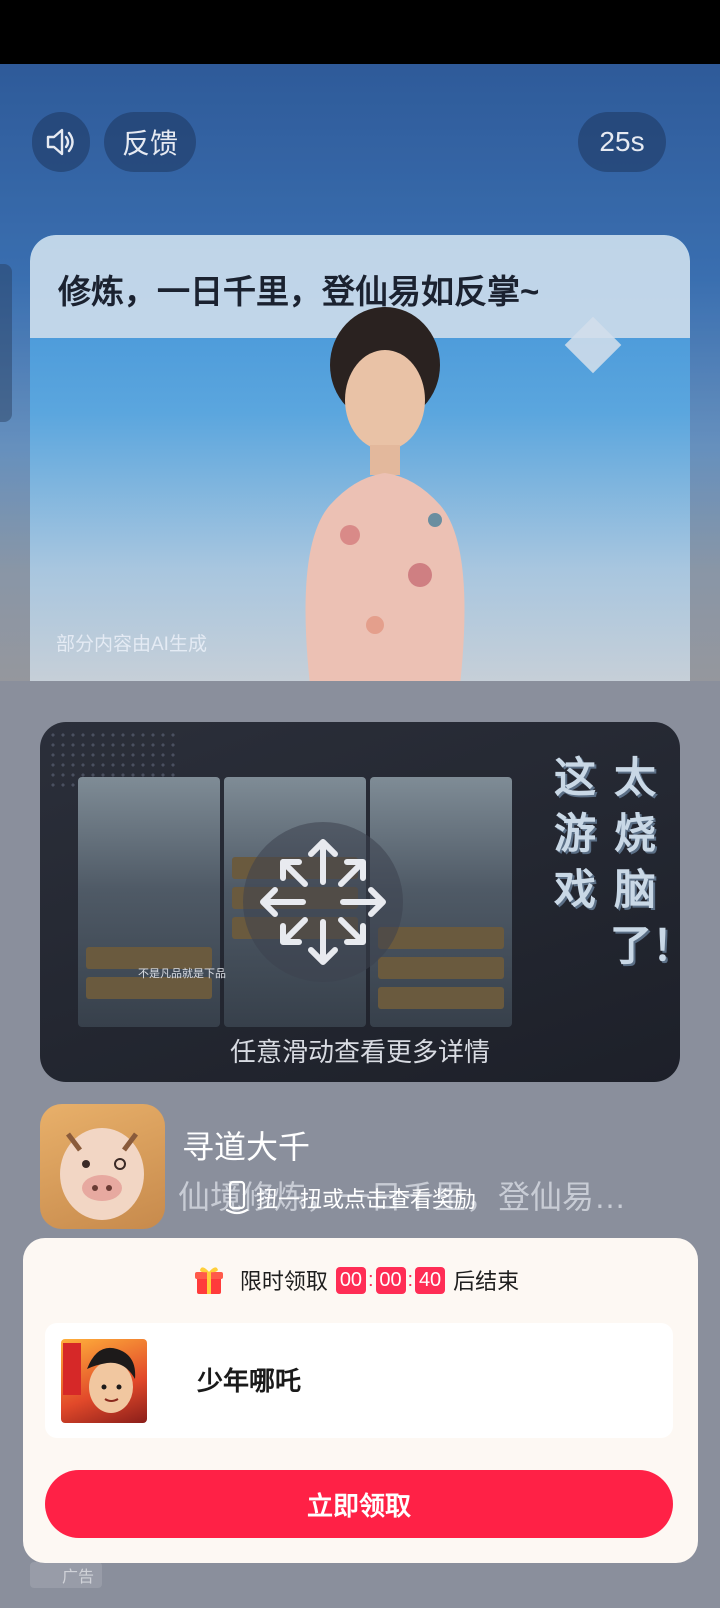 This screenshot has height=1608, width=720. I want to click on pig-mascot-icon, so click(102, 1174).